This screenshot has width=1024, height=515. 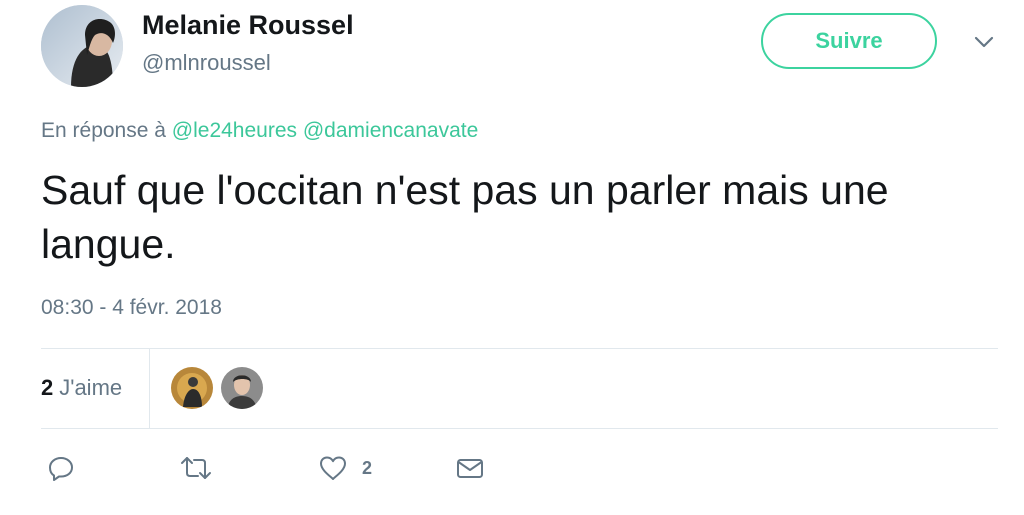 I want to click on like-count: 2, so click(x=367, y=467).